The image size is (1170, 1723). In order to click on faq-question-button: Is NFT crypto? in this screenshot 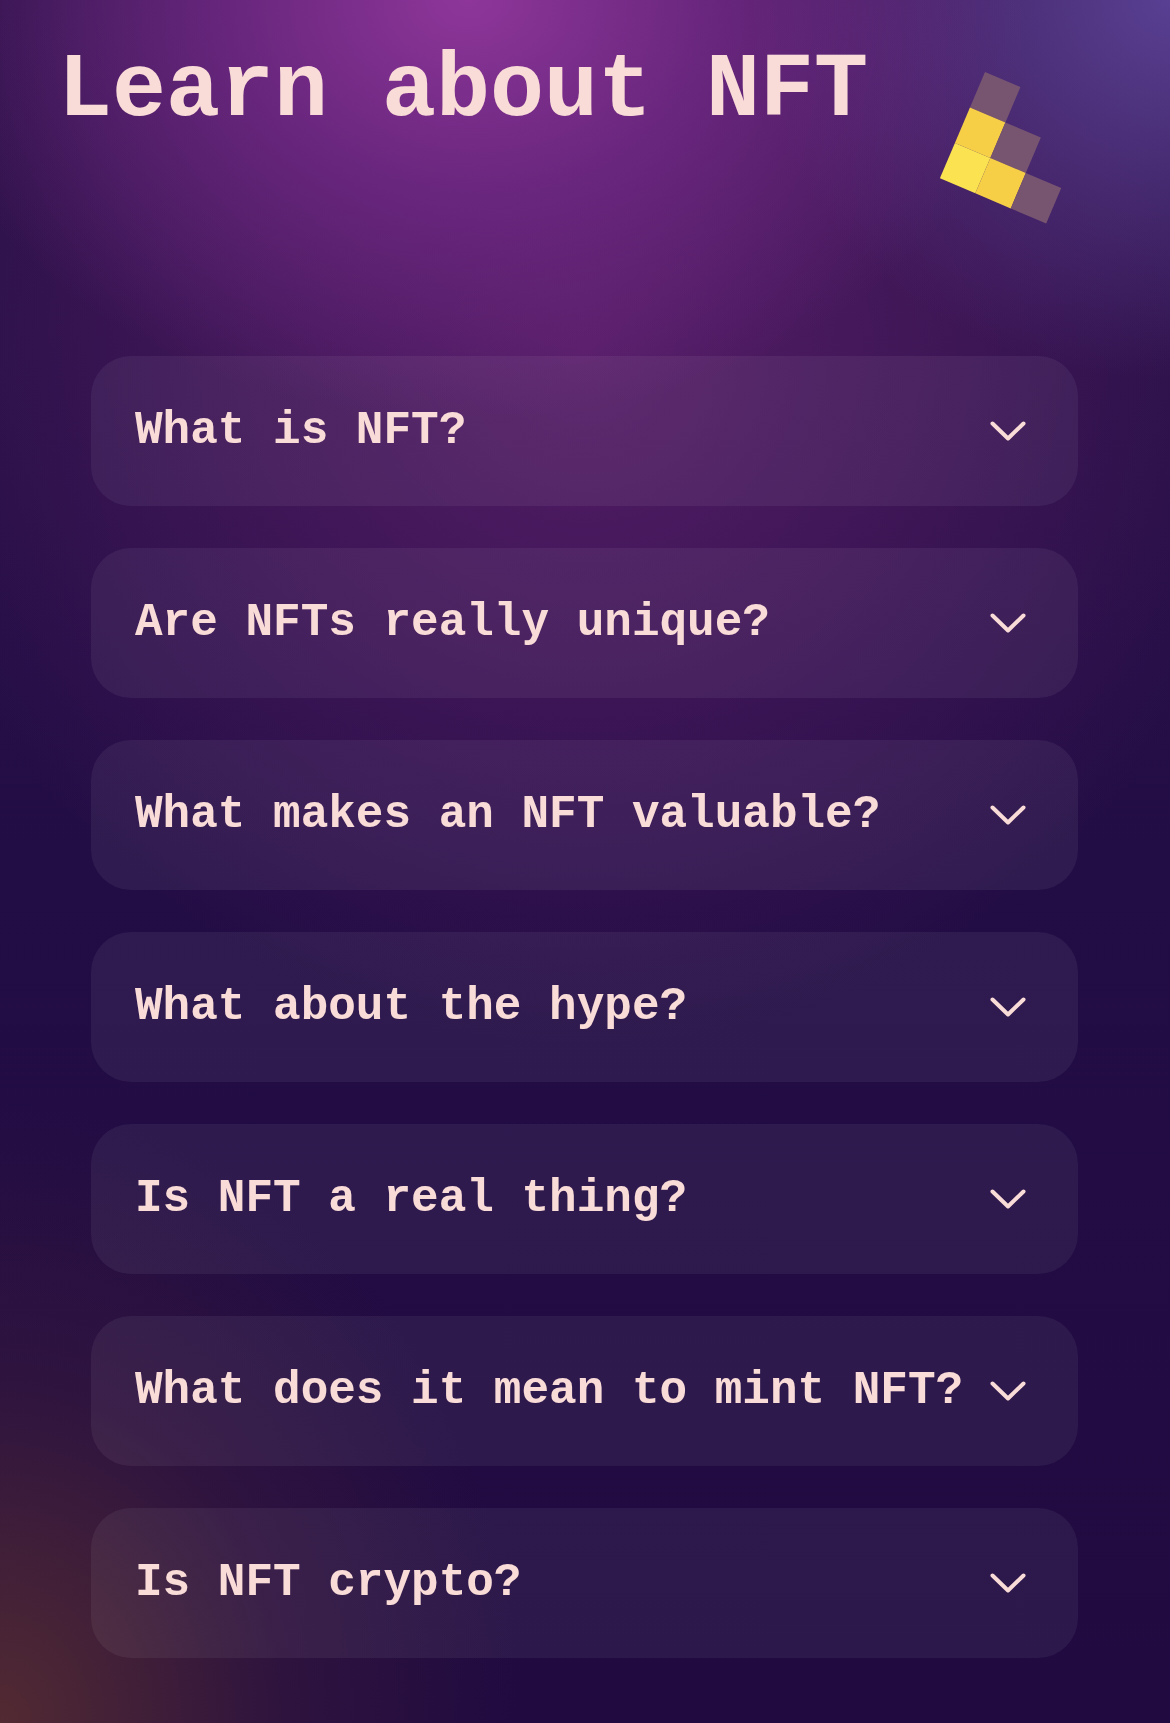, I will do `click(584, 1583)`.